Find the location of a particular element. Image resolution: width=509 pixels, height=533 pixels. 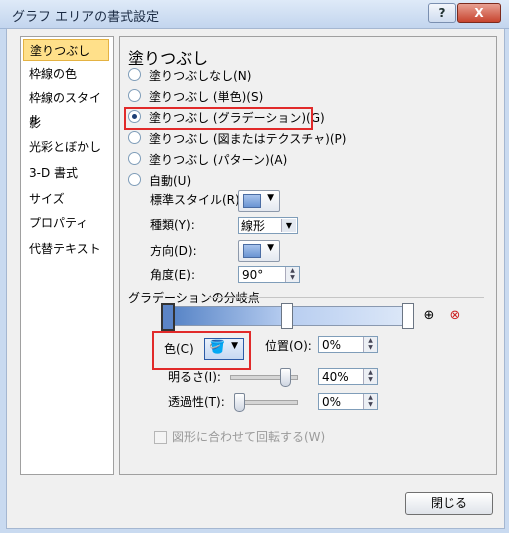

highlight-box is located at coordinates (218, 118).